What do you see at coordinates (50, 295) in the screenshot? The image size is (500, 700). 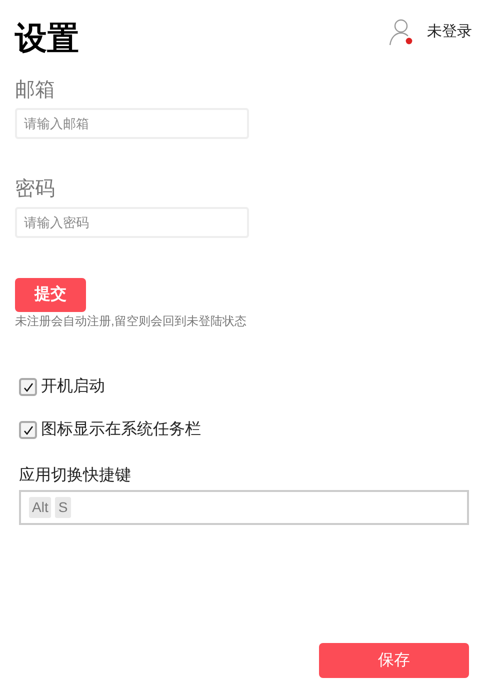 I see `submit-button: 提交` at bounding box center [50, 295].